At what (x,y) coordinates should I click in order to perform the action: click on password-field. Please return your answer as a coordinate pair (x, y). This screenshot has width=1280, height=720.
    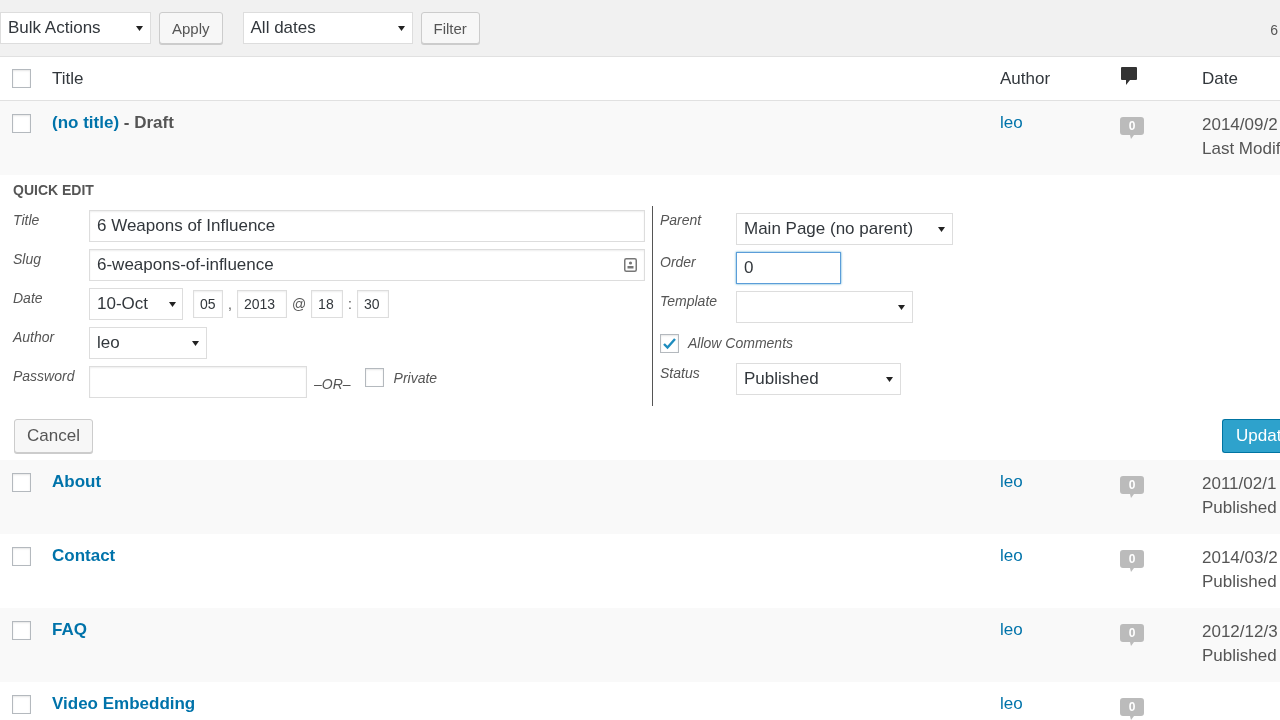
    Looking at the image, I should click on (198, 382).